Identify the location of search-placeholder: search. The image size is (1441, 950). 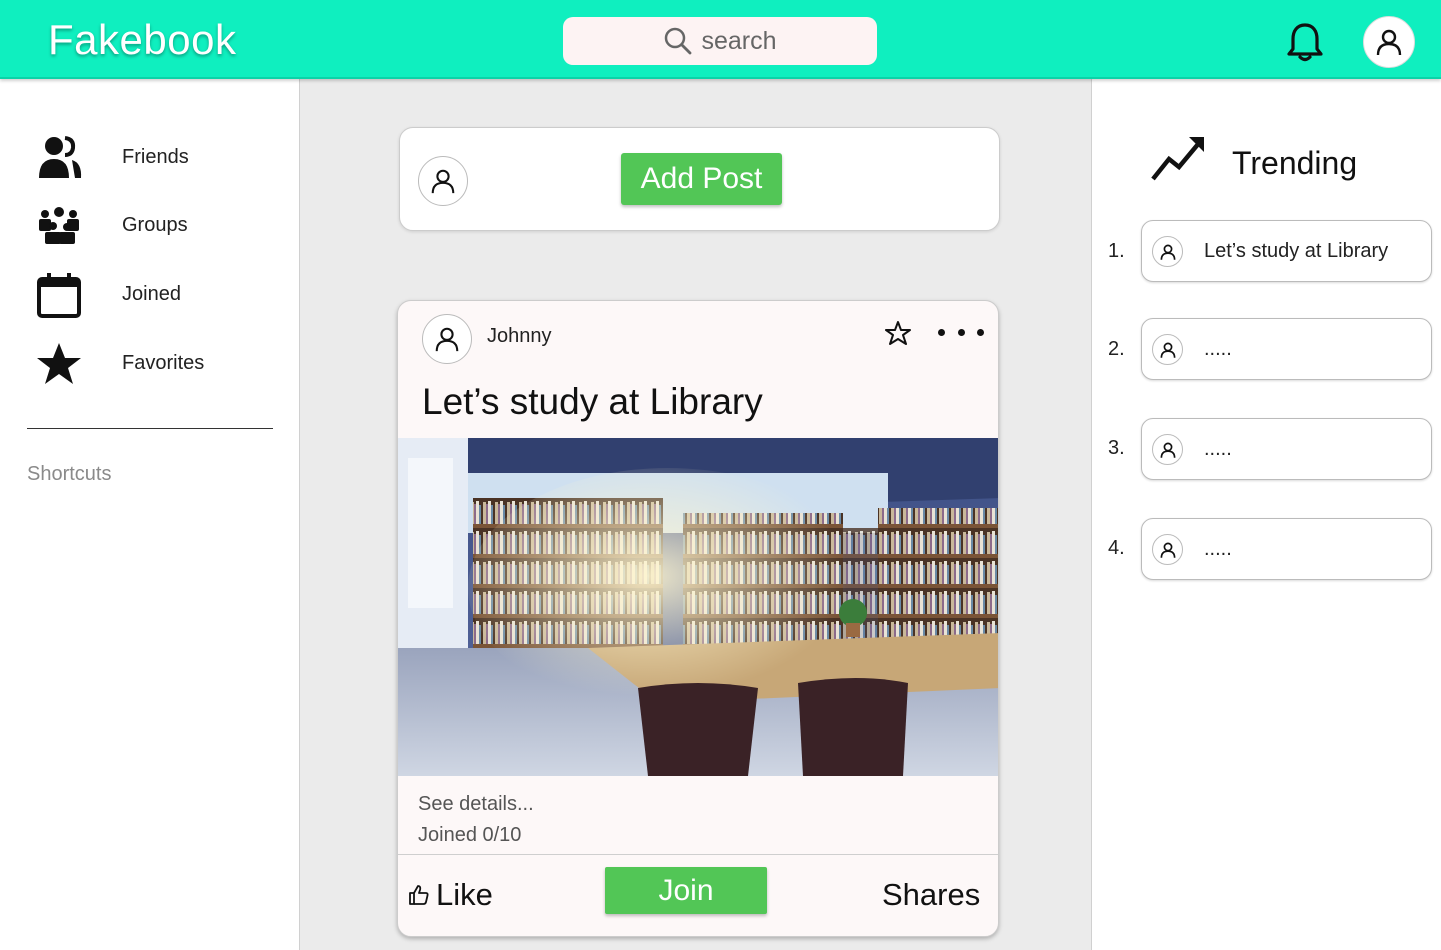
(739, 40).